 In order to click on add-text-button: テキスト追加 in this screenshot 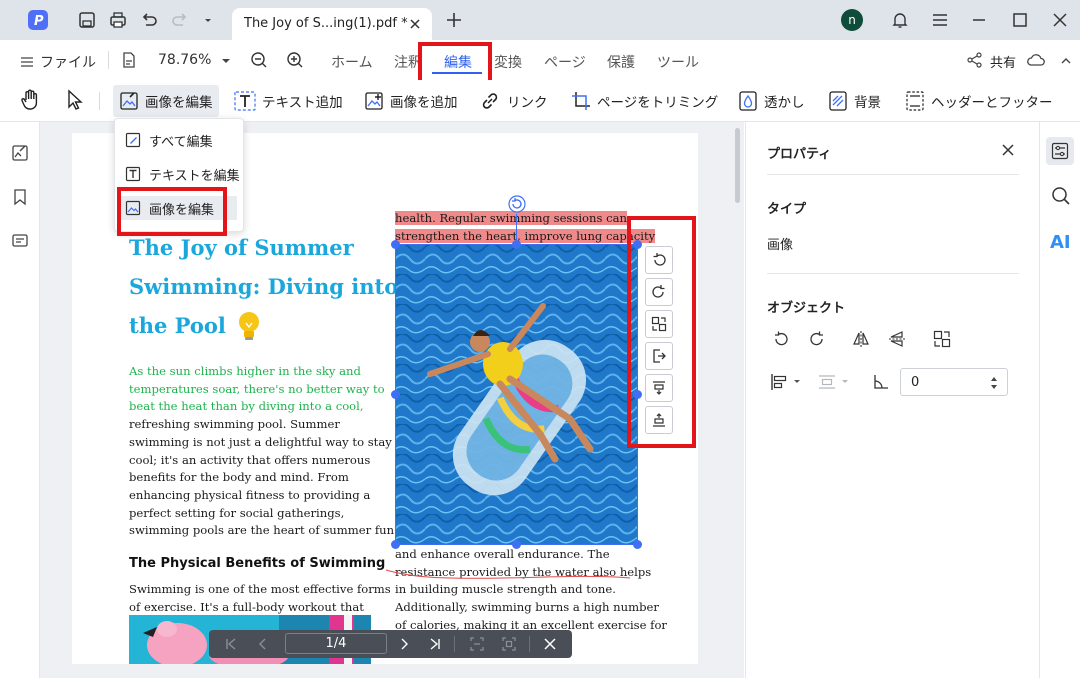, I will do `click(288, 101)`.